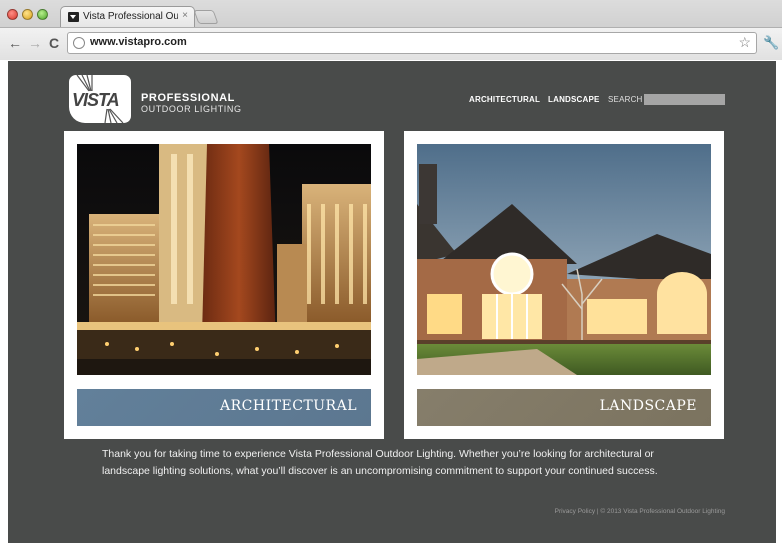 The image size is (782, 543). Describe the element at coordinates (206, 17) in the screenshot. I see `new-tab-button` at that location.